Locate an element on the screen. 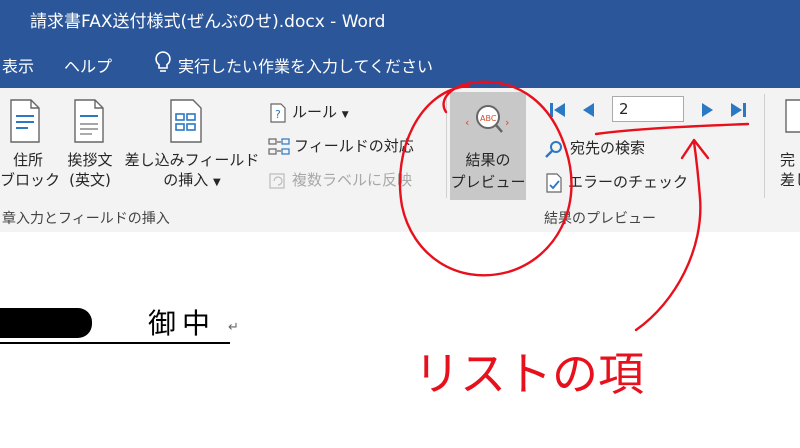  annotation-circle is located at coordinates (485, 178).